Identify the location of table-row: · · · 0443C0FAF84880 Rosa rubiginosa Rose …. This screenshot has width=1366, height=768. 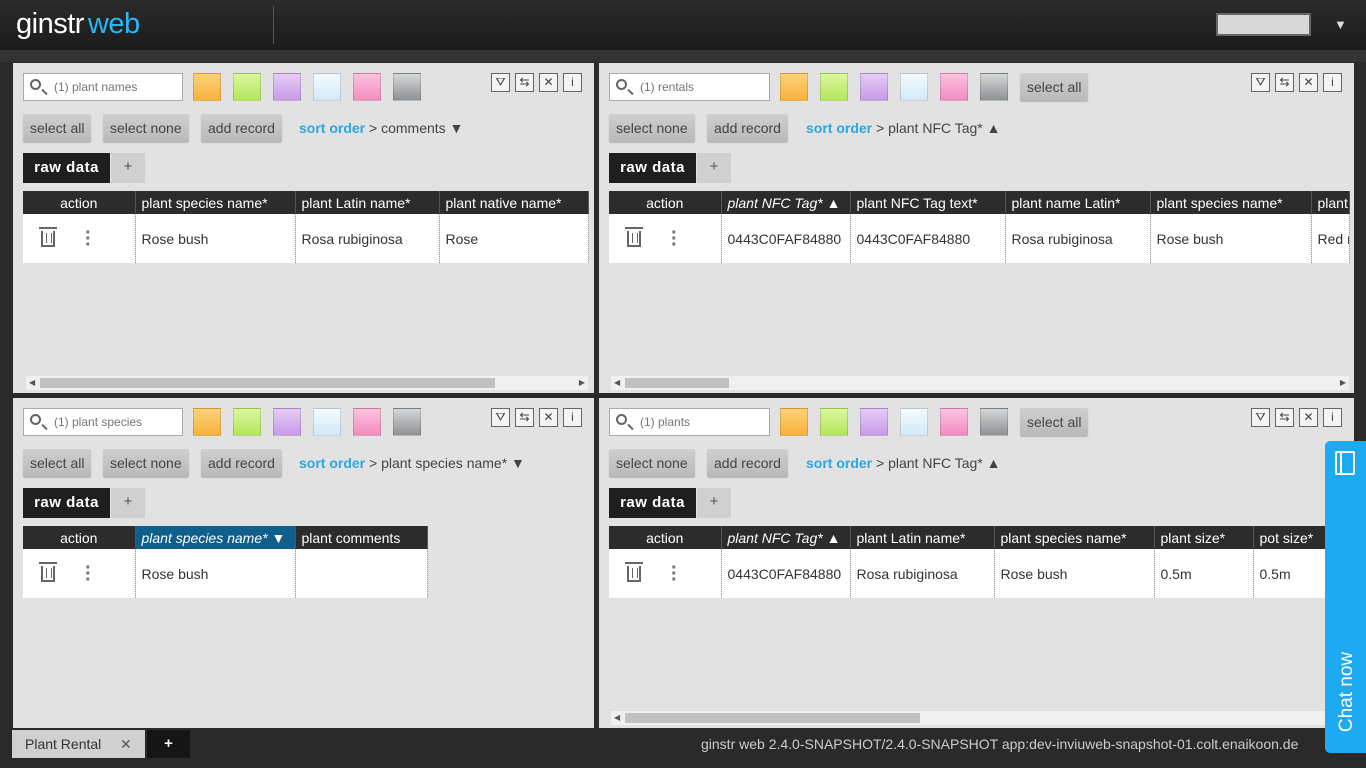
(979, 573).